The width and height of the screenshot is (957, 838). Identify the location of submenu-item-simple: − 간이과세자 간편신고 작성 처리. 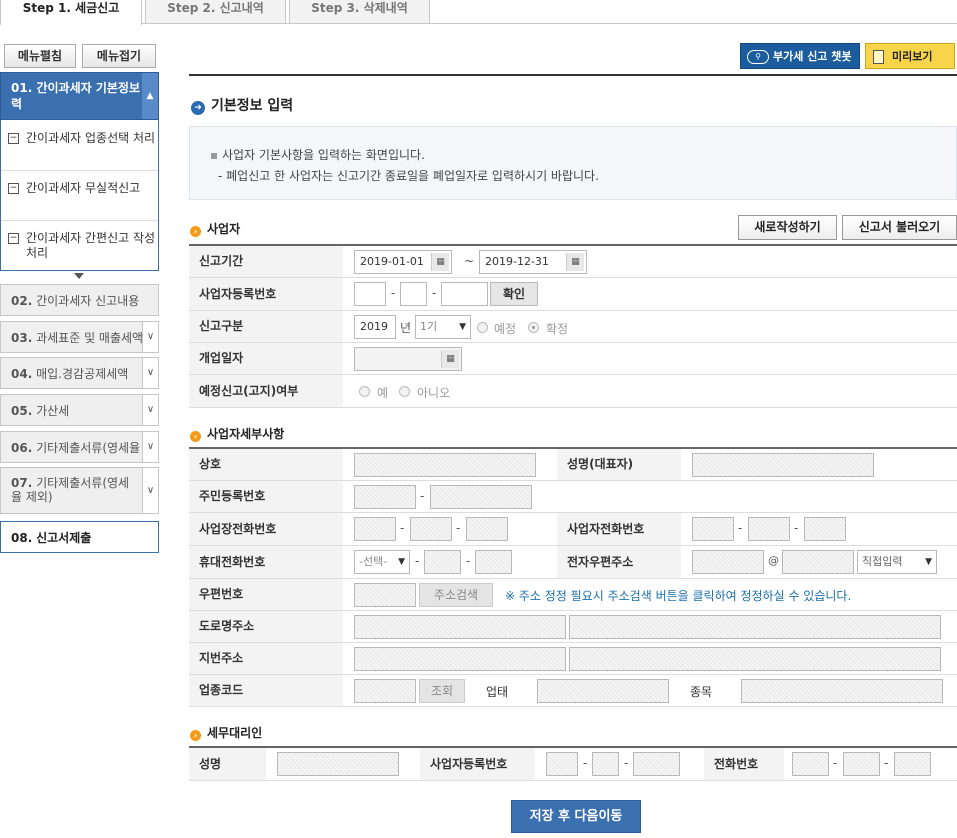
(83, 246).